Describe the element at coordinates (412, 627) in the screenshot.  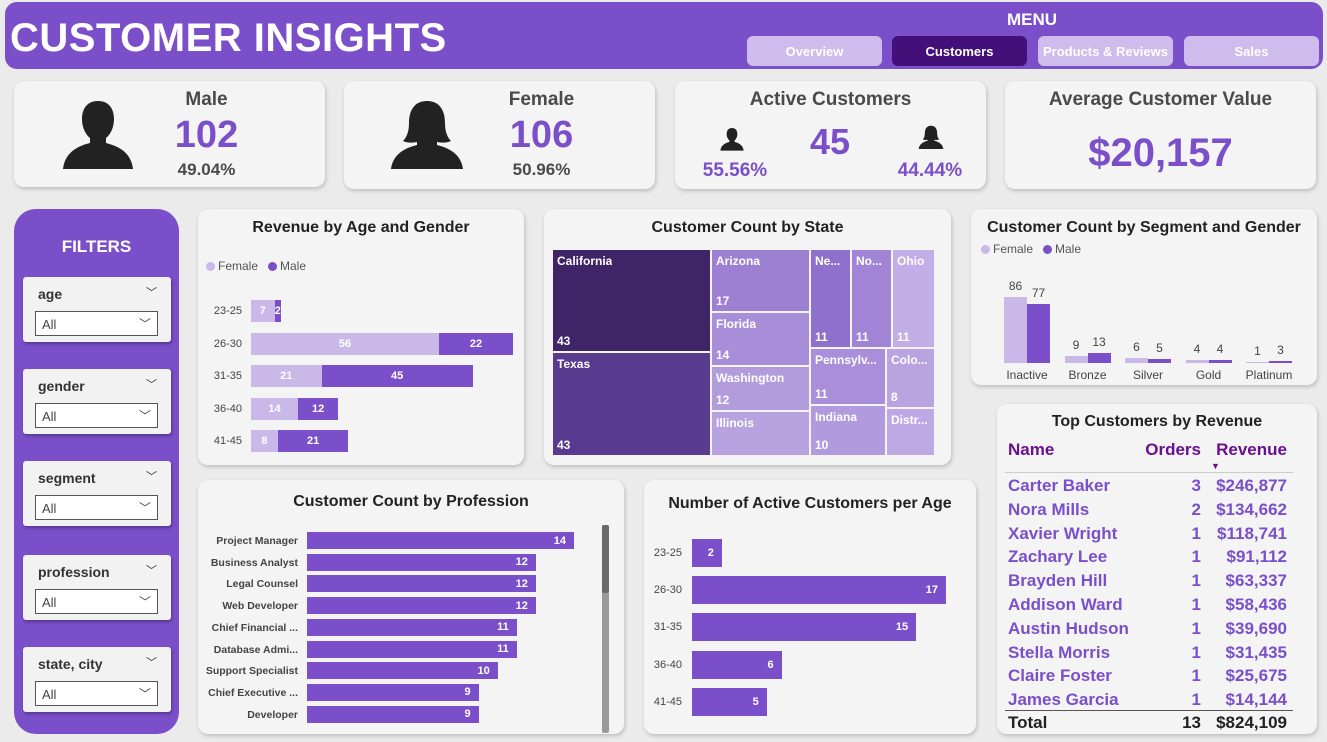
I see `profession-bar: 11` at that location.